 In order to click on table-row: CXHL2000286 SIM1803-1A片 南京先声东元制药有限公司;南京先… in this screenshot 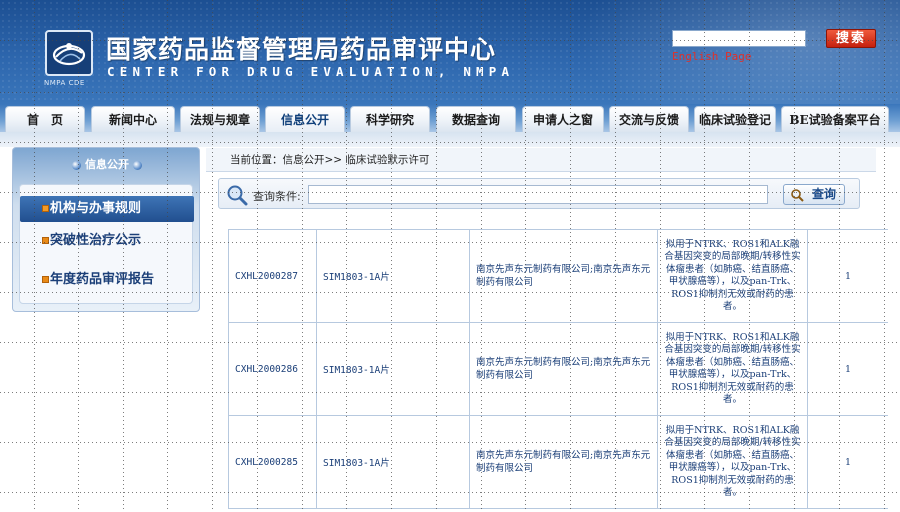, I will do `click(558, 369)`.